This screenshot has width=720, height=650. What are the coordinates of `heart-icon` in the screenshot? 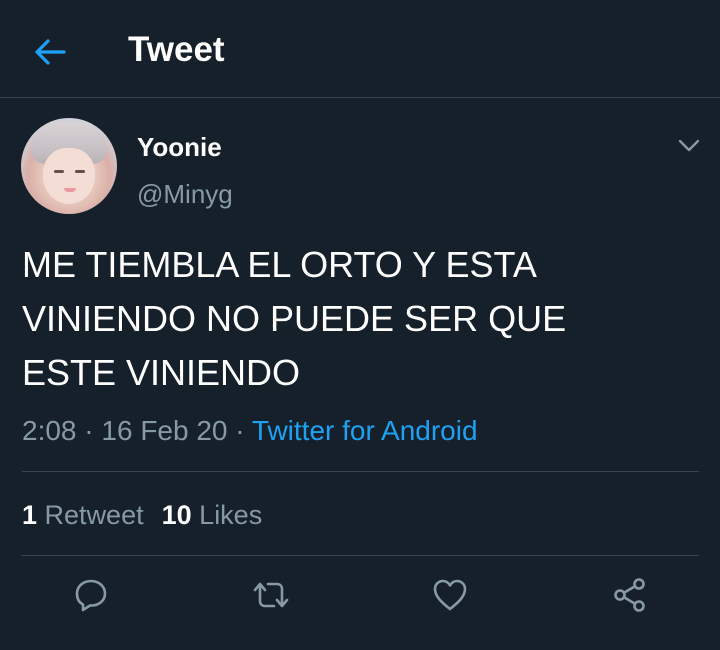 It's located at (450, 595).